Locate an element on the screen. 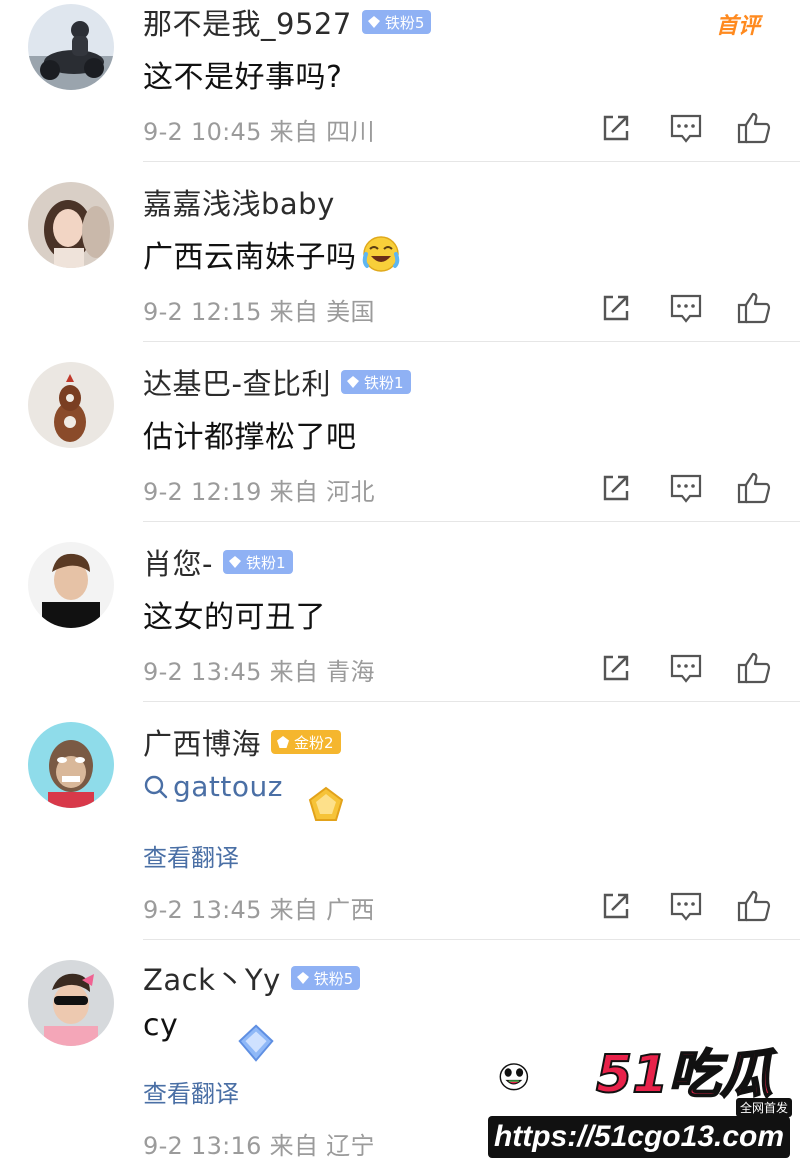 This screenshot has height=1160, width=800. username: 广西博海 is located at coordinates (202, 742).